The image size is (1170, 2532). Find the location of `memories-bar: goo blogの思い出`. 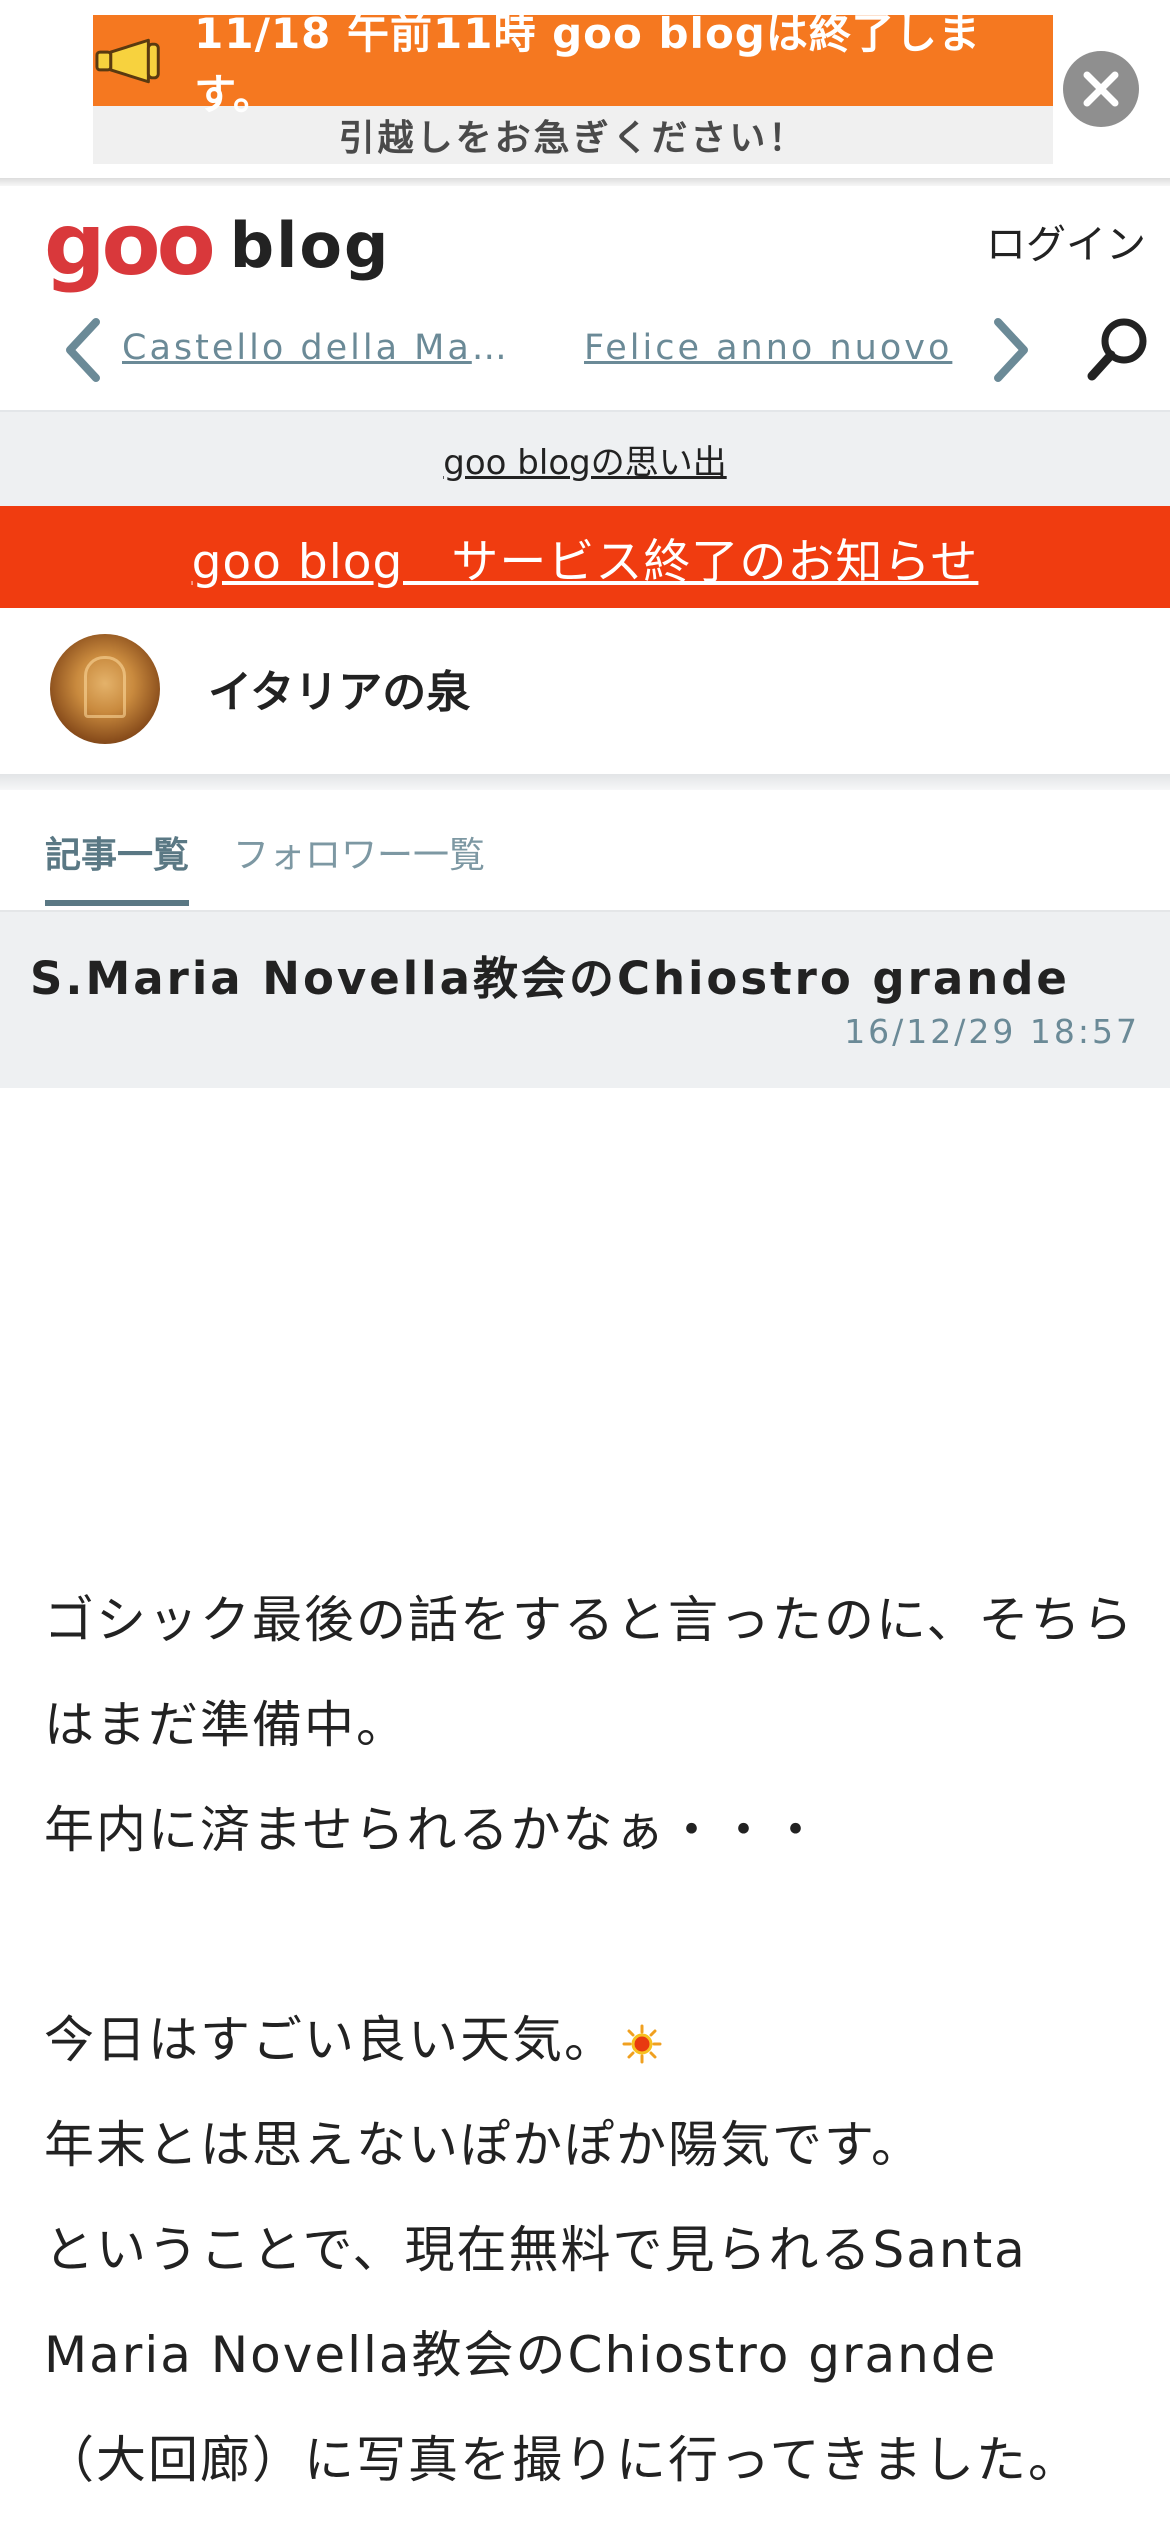

memories-bar: goo blogの思い出 is located at coordinates (585, 458).